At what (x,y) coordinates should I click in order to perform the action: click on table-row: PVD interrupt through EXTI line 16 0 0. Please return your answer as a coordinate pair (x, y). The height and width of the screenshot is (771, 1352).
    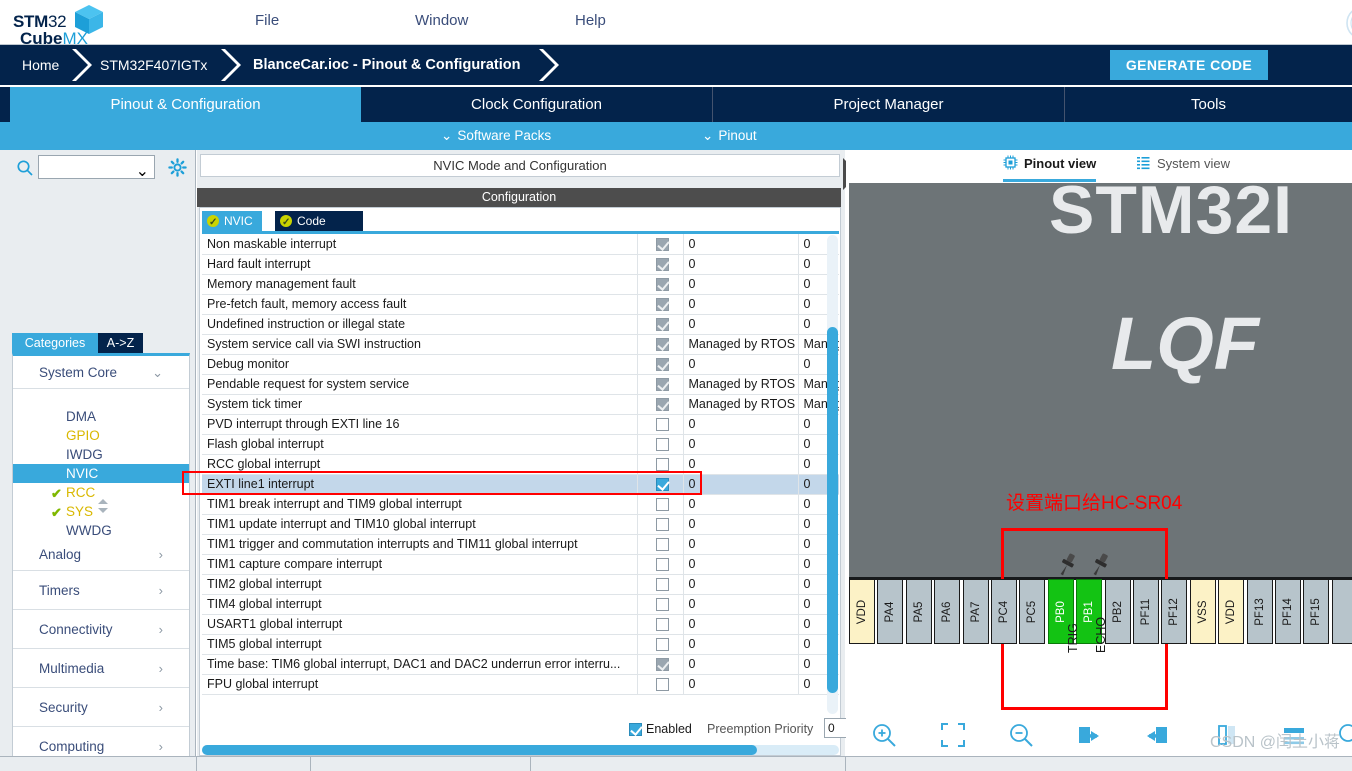
    Looking at the image, I should click on (520, 424).